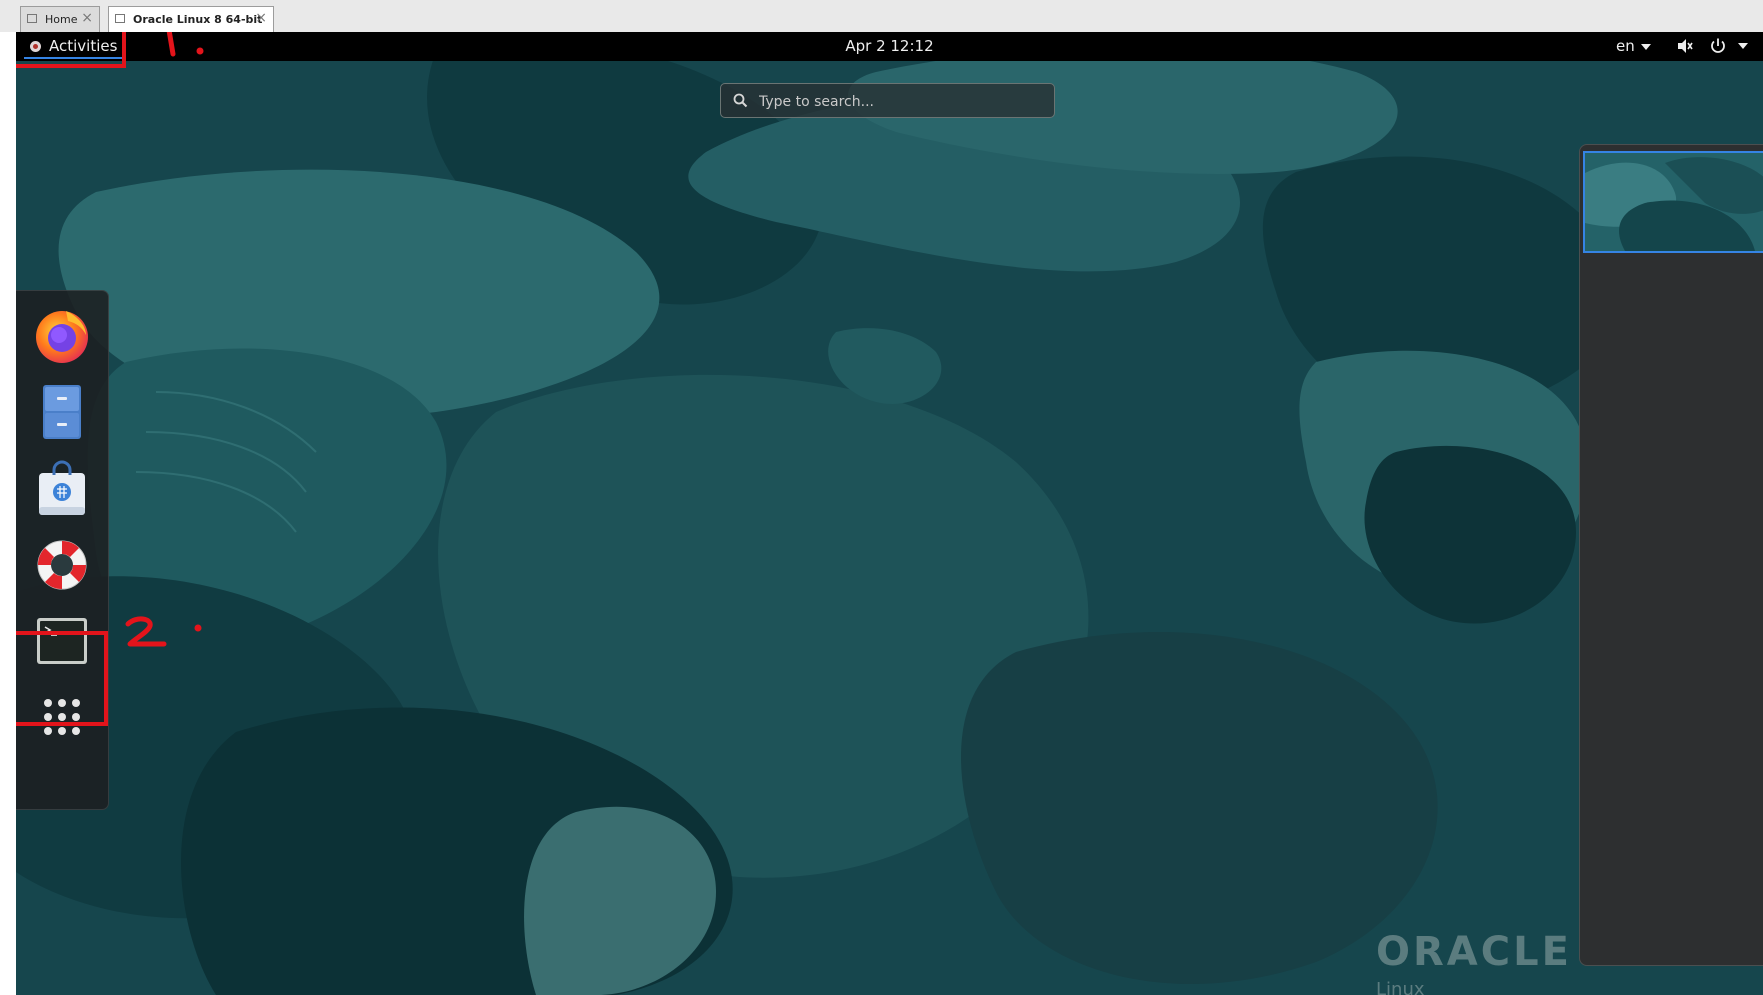  I want to click on language-label: en, so click(1625, 46).